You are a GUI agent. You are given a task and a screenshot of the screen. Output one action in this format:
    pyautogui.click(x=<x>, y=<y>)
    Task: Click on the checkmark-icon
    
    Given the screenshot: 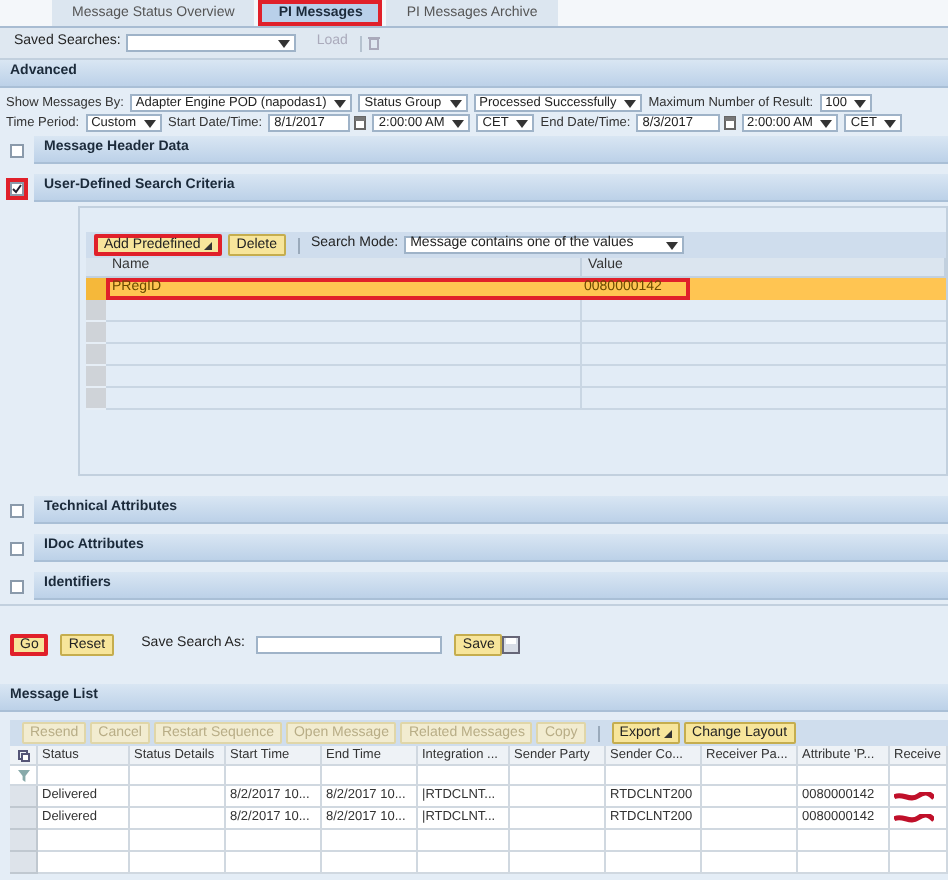 What is the action you would take?
    pyautogui.click(x=17, y=188)
    